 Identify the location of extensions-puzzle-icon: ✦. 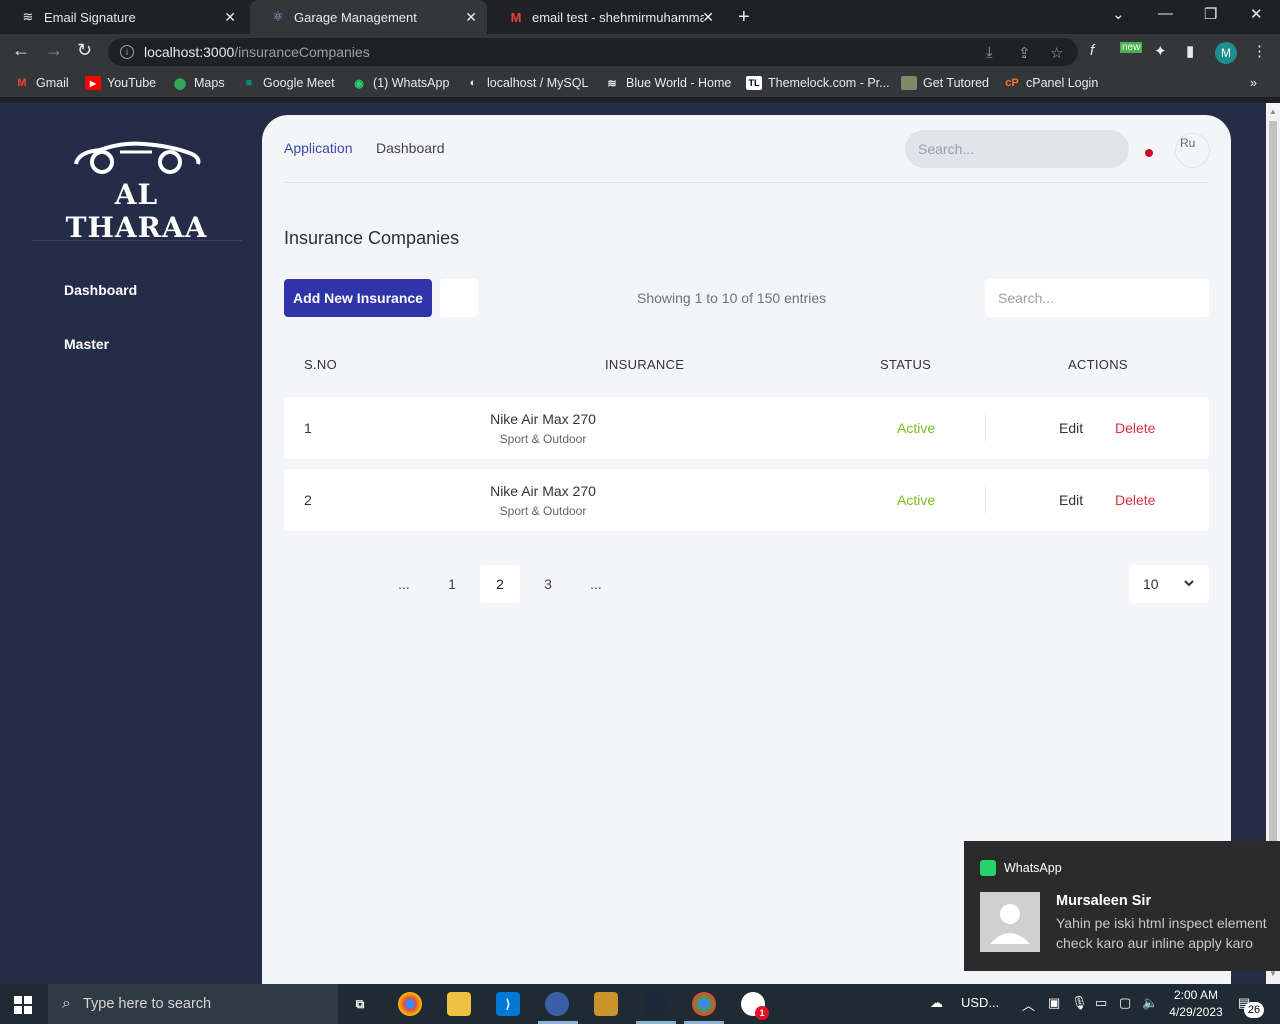
(1160, 51).